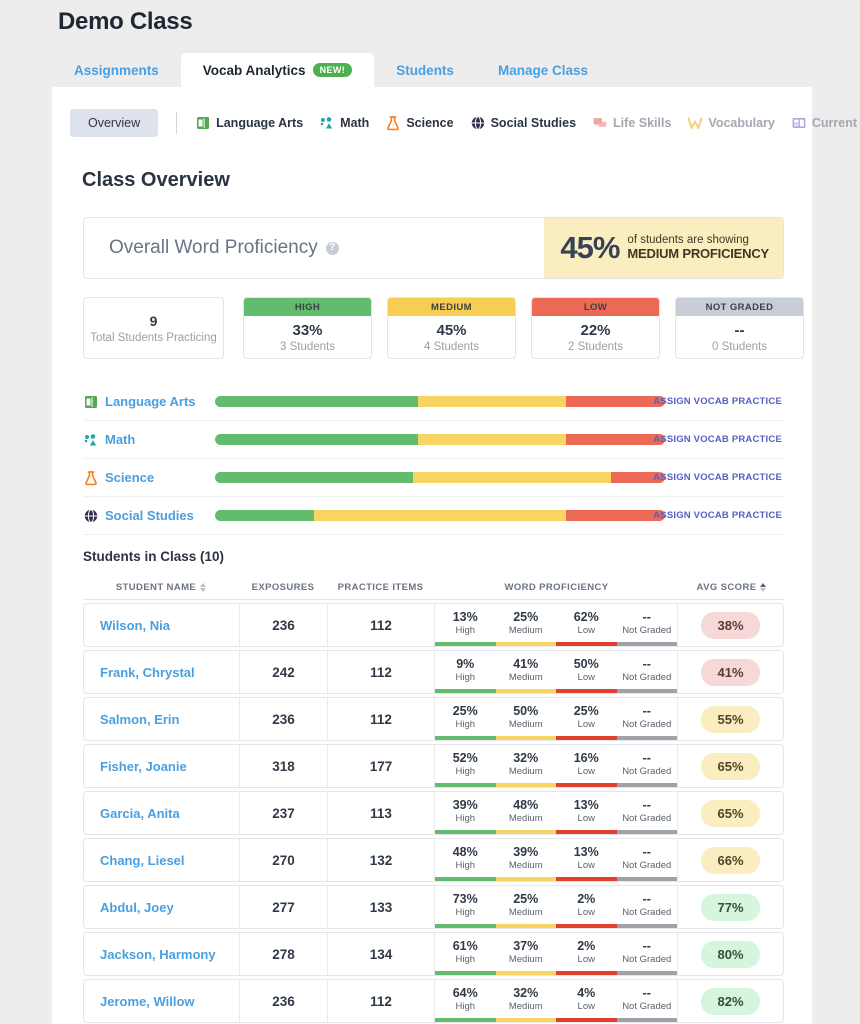 Image resolution: width=860 pixels, height=1024 pixels. Describe the element at coordinates (149, 478) in the screenshot. I see `subject-row-name: Science` at that location.